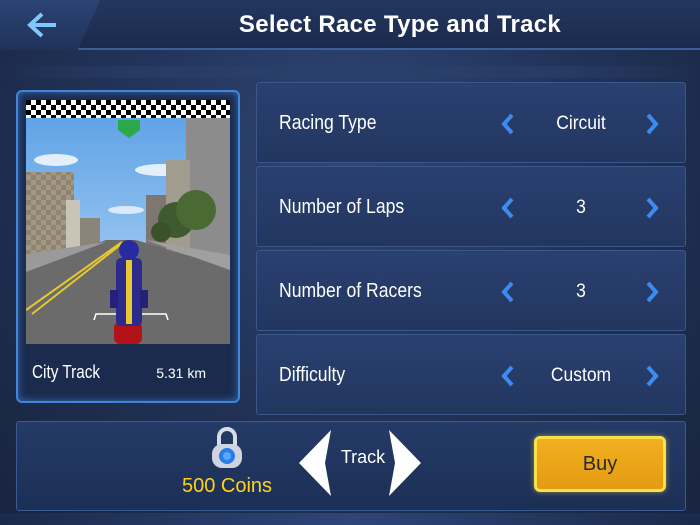  Describe the element at coordinates (471, 374) in the screenshot. I see `option-difficulty: Difficulty Custom` at that location.